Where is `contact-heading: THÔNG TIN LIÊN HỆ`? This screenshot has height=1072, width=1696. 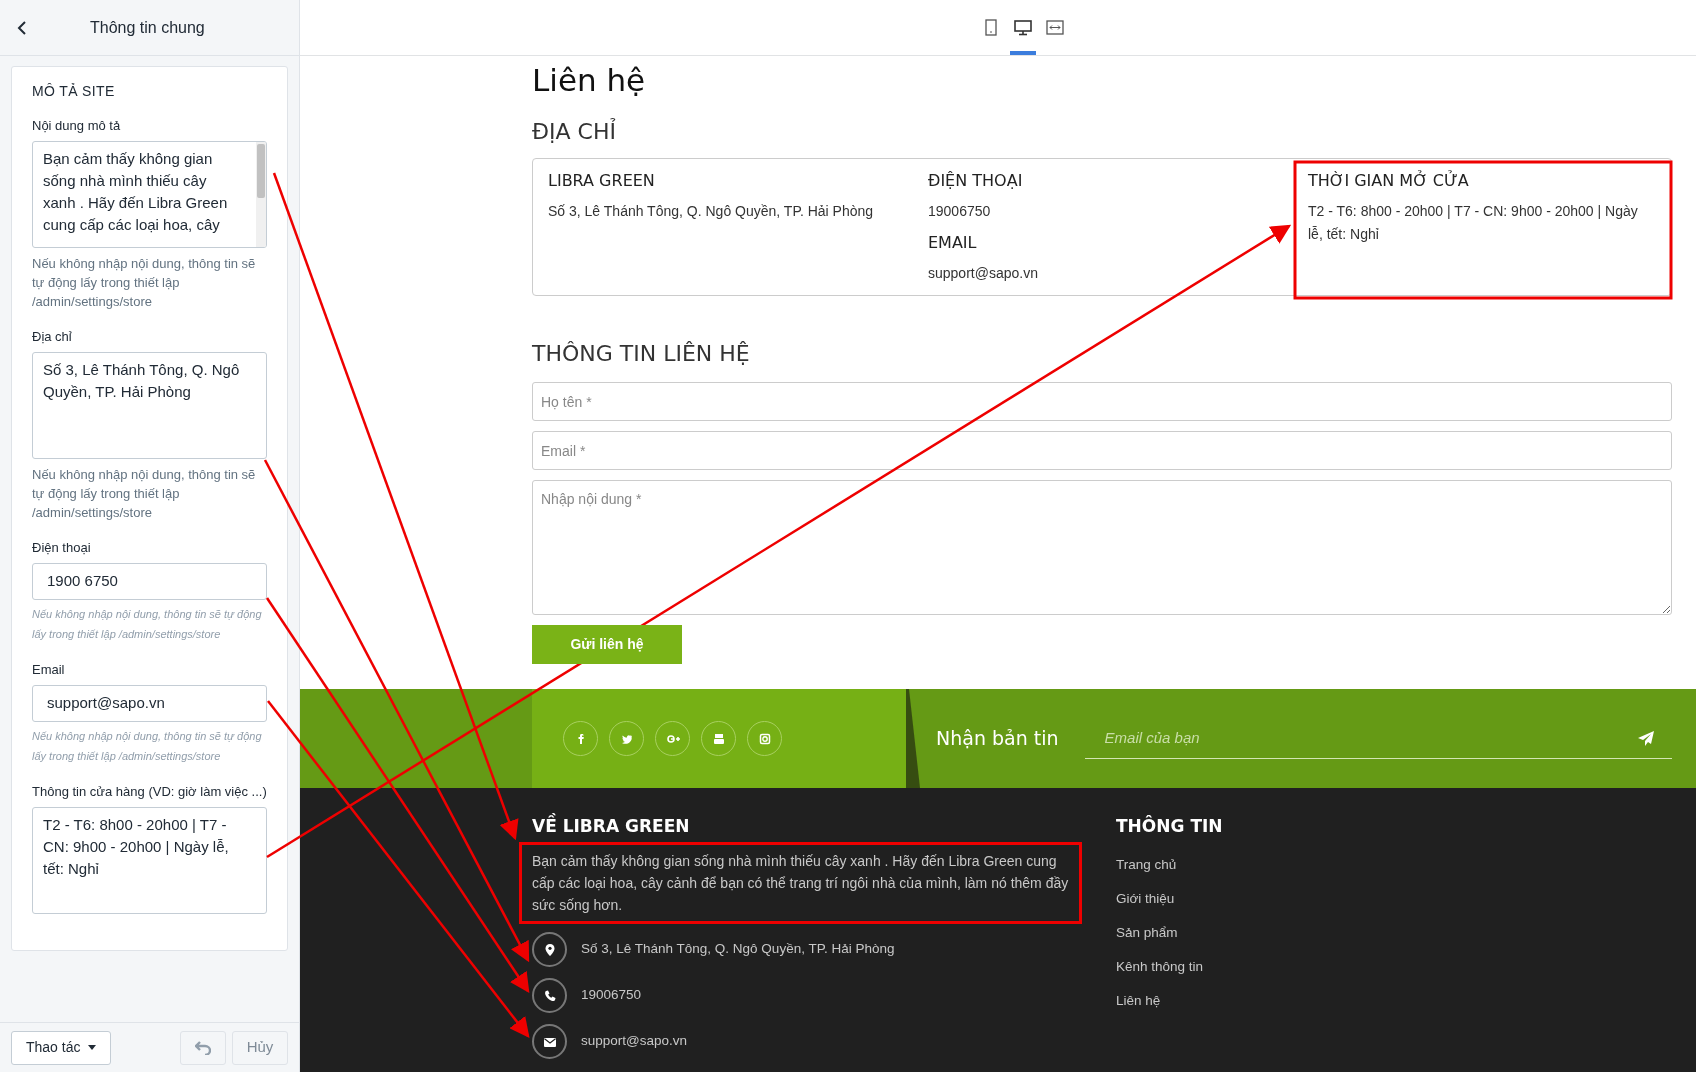
contact-heading: THÔNG TIN LIÊN HỆ is located at coordinates (641, 354).